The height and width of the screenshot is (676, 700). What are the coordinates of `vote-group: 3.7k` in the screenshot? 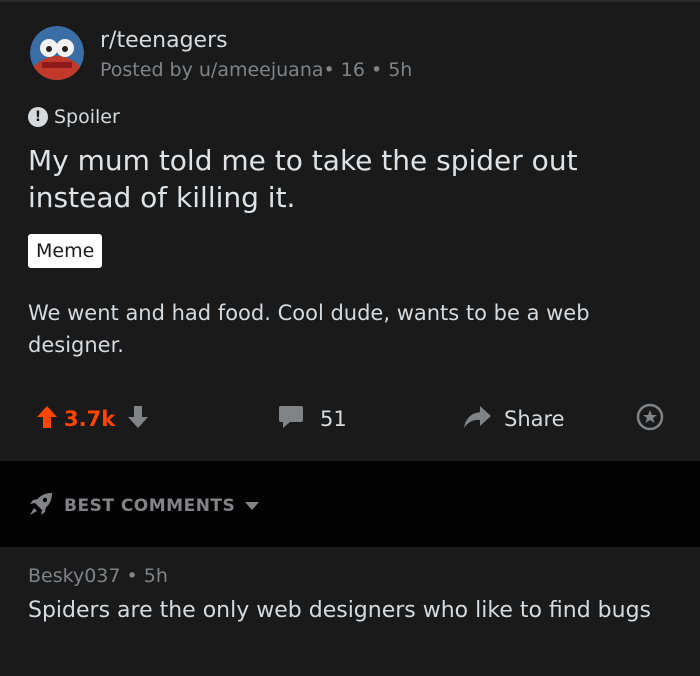 It's located at (92, 419).